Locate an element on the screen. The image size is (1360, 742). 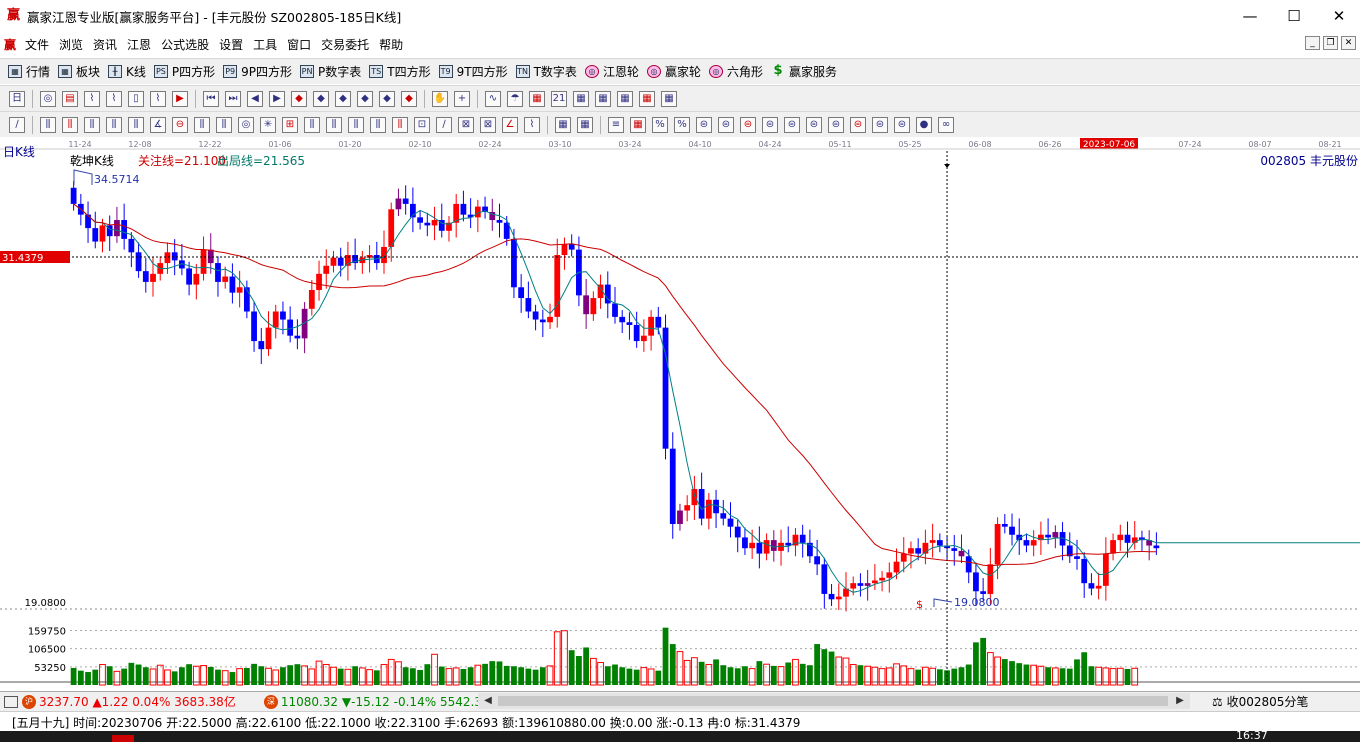
toolbar2-tool-icon-11: ▶ is located at coordinates (277, 98).